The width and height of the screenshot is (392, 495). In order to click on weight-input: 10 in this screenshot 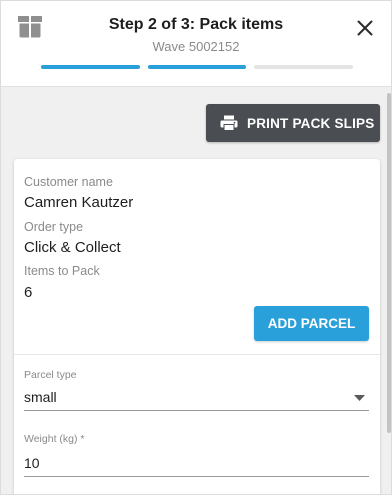, I will do `click(196, 463)`.